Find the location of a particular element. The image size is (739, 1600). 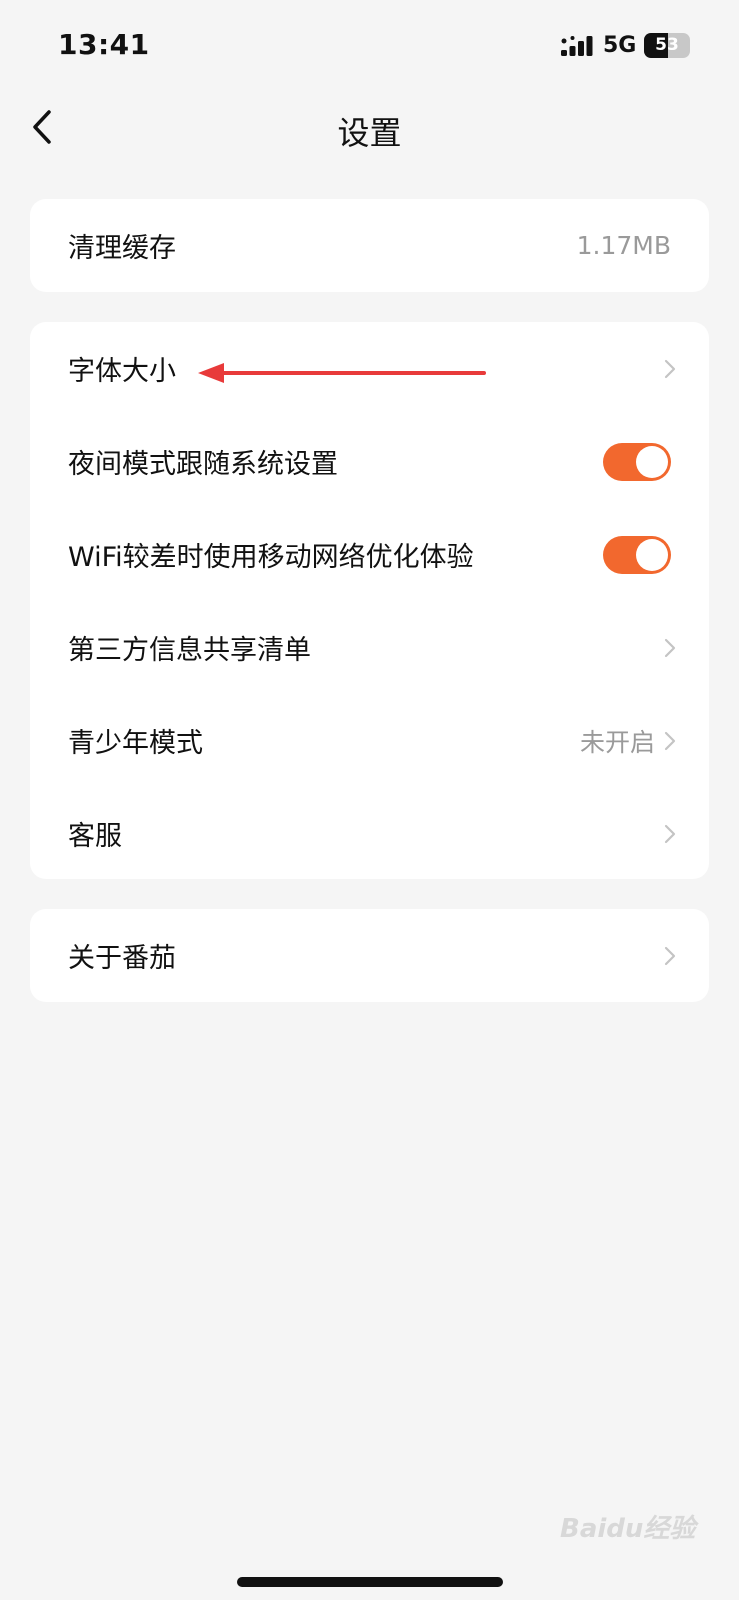

nav-bar: 设置 is located at coordinates (369, 130).